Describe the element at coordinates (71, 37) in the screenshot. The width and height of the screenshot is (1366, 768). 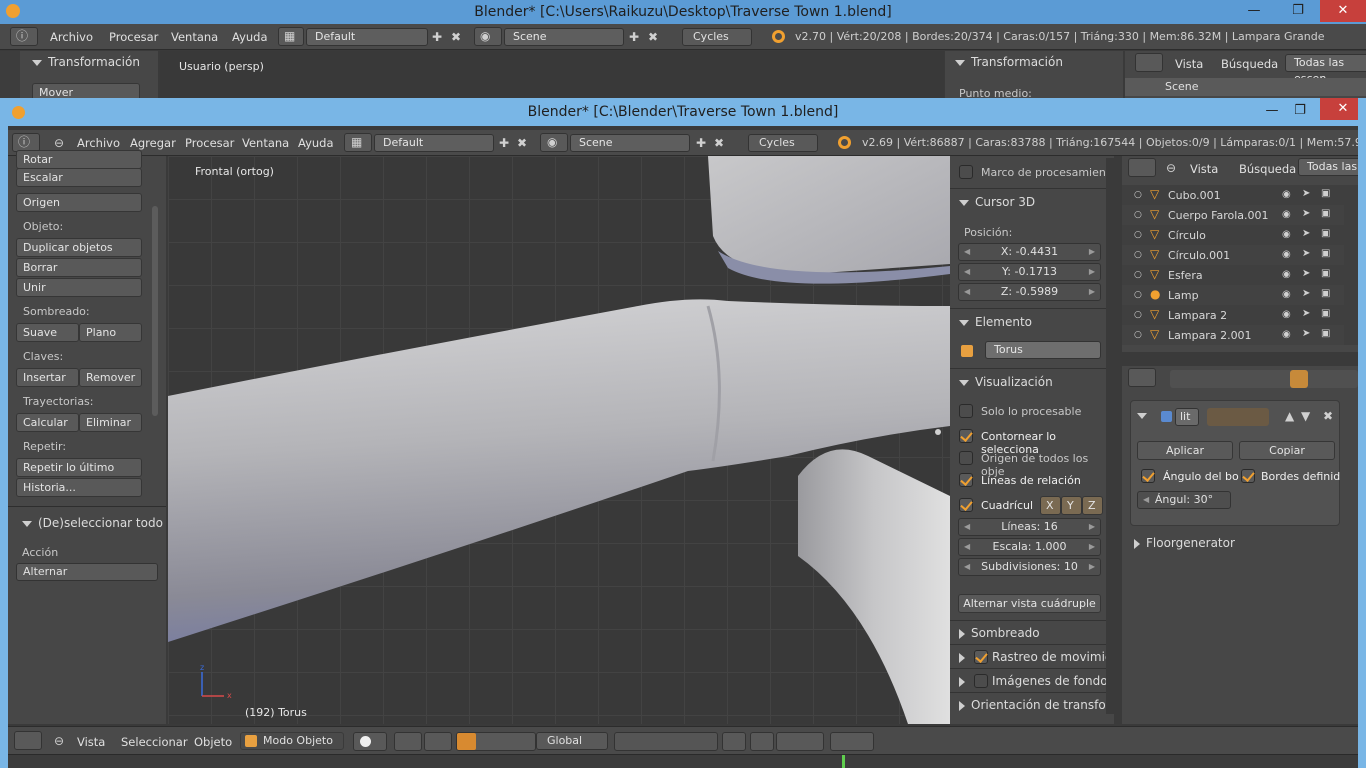
I see `menu-archivo: Archivo` at that location.